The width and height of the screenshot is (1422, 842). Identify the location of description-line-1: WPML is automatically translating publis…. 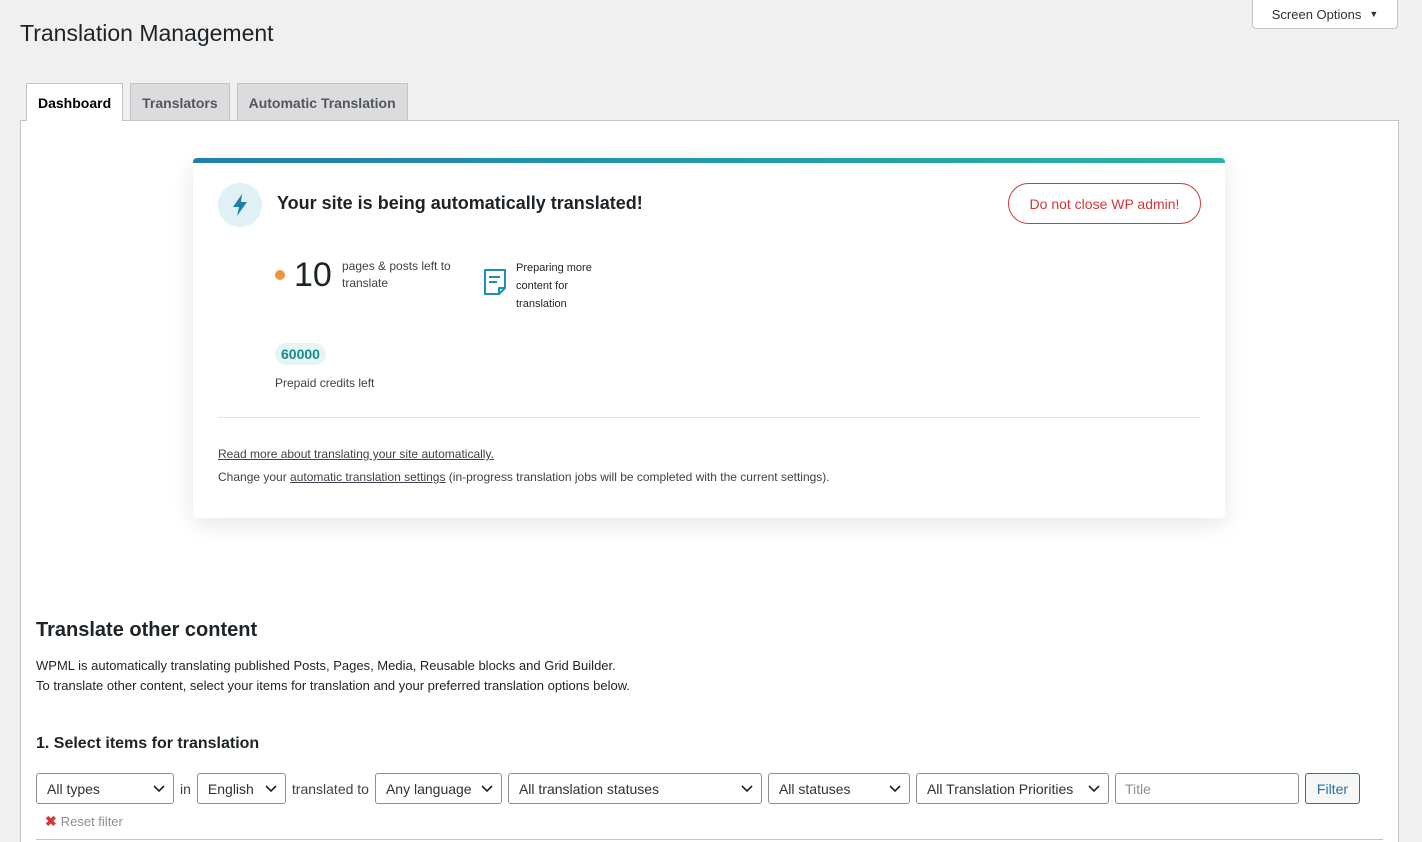
(326, 665).